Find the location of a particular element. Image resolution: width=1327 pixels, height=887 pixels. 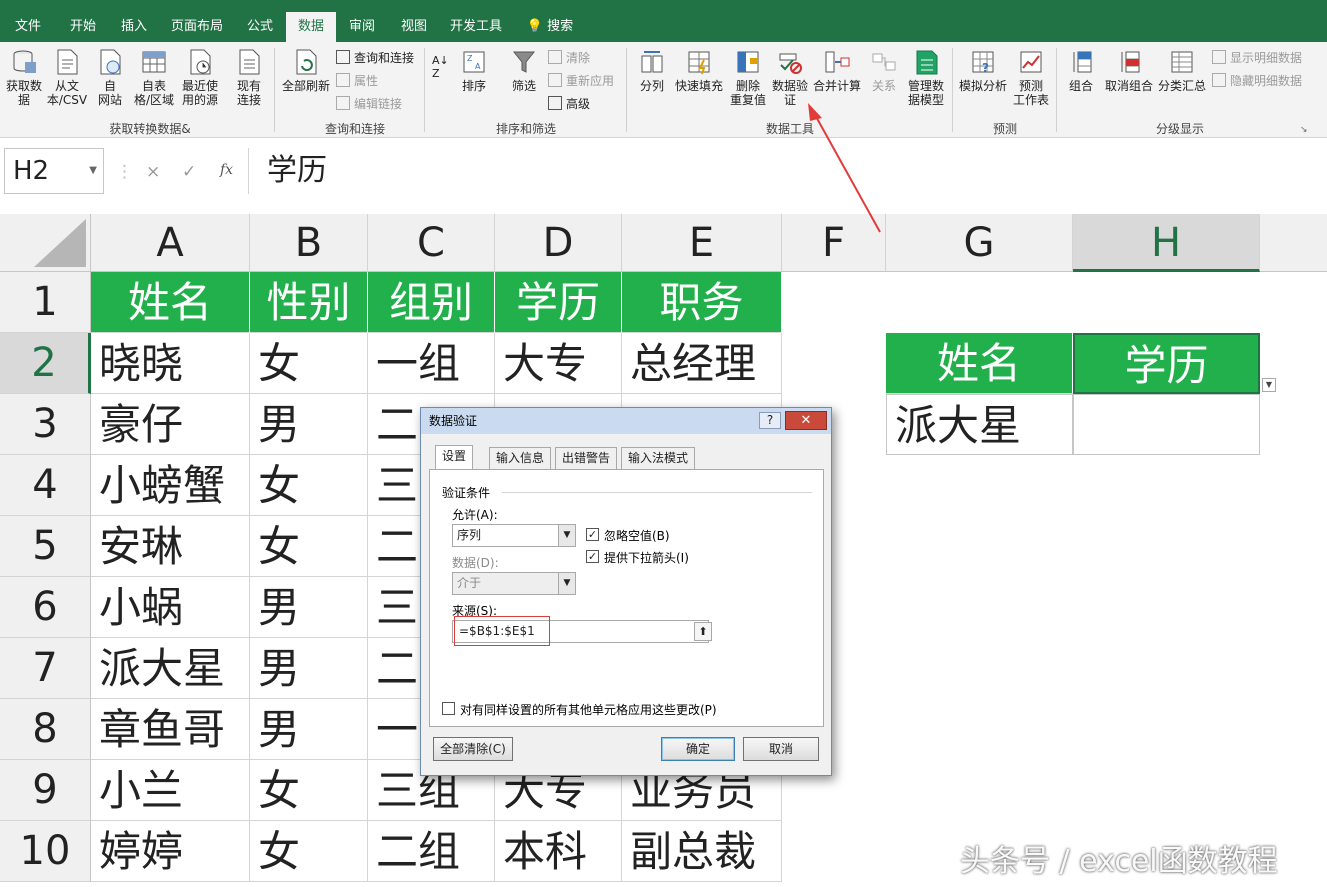

row-header-9: 9 is located at coordinates (45, 790).